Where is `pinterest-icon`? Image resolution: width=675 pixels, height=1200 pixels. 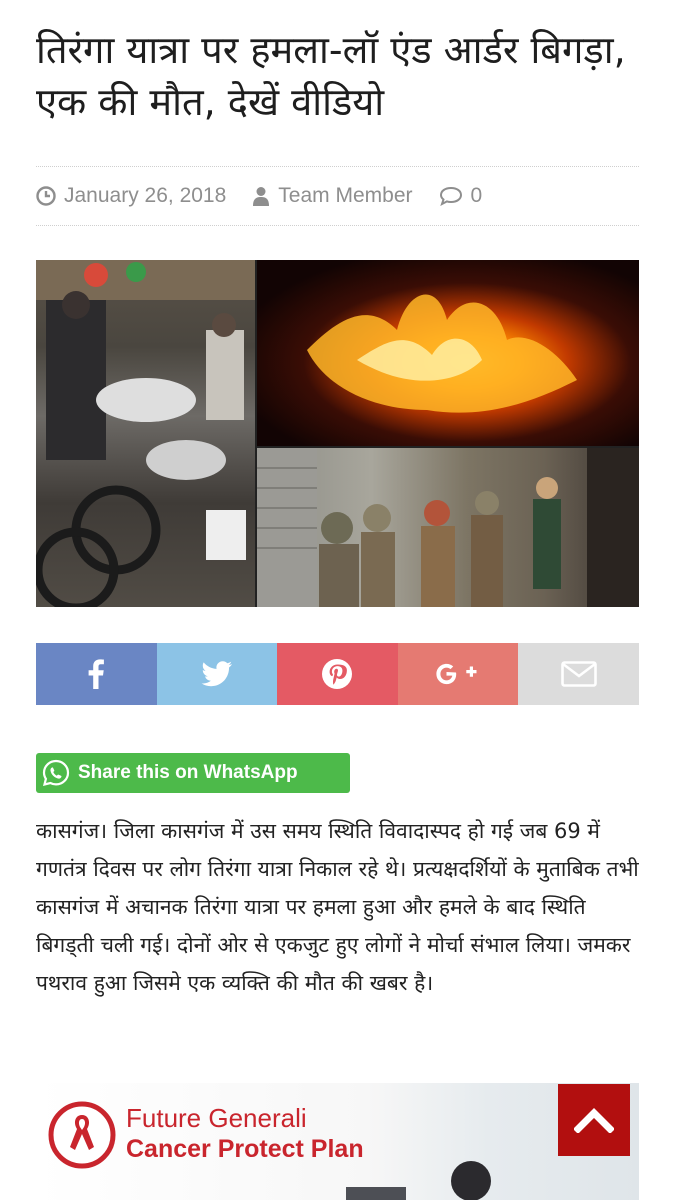 pinterest-icon is located at coordinates (337, 674).